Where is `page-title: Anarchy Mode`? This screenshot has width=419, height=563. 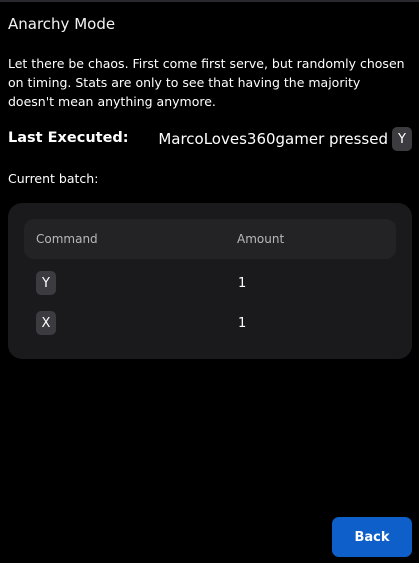 page-title: Anarchy Mode is located at coordinates (62, 24).